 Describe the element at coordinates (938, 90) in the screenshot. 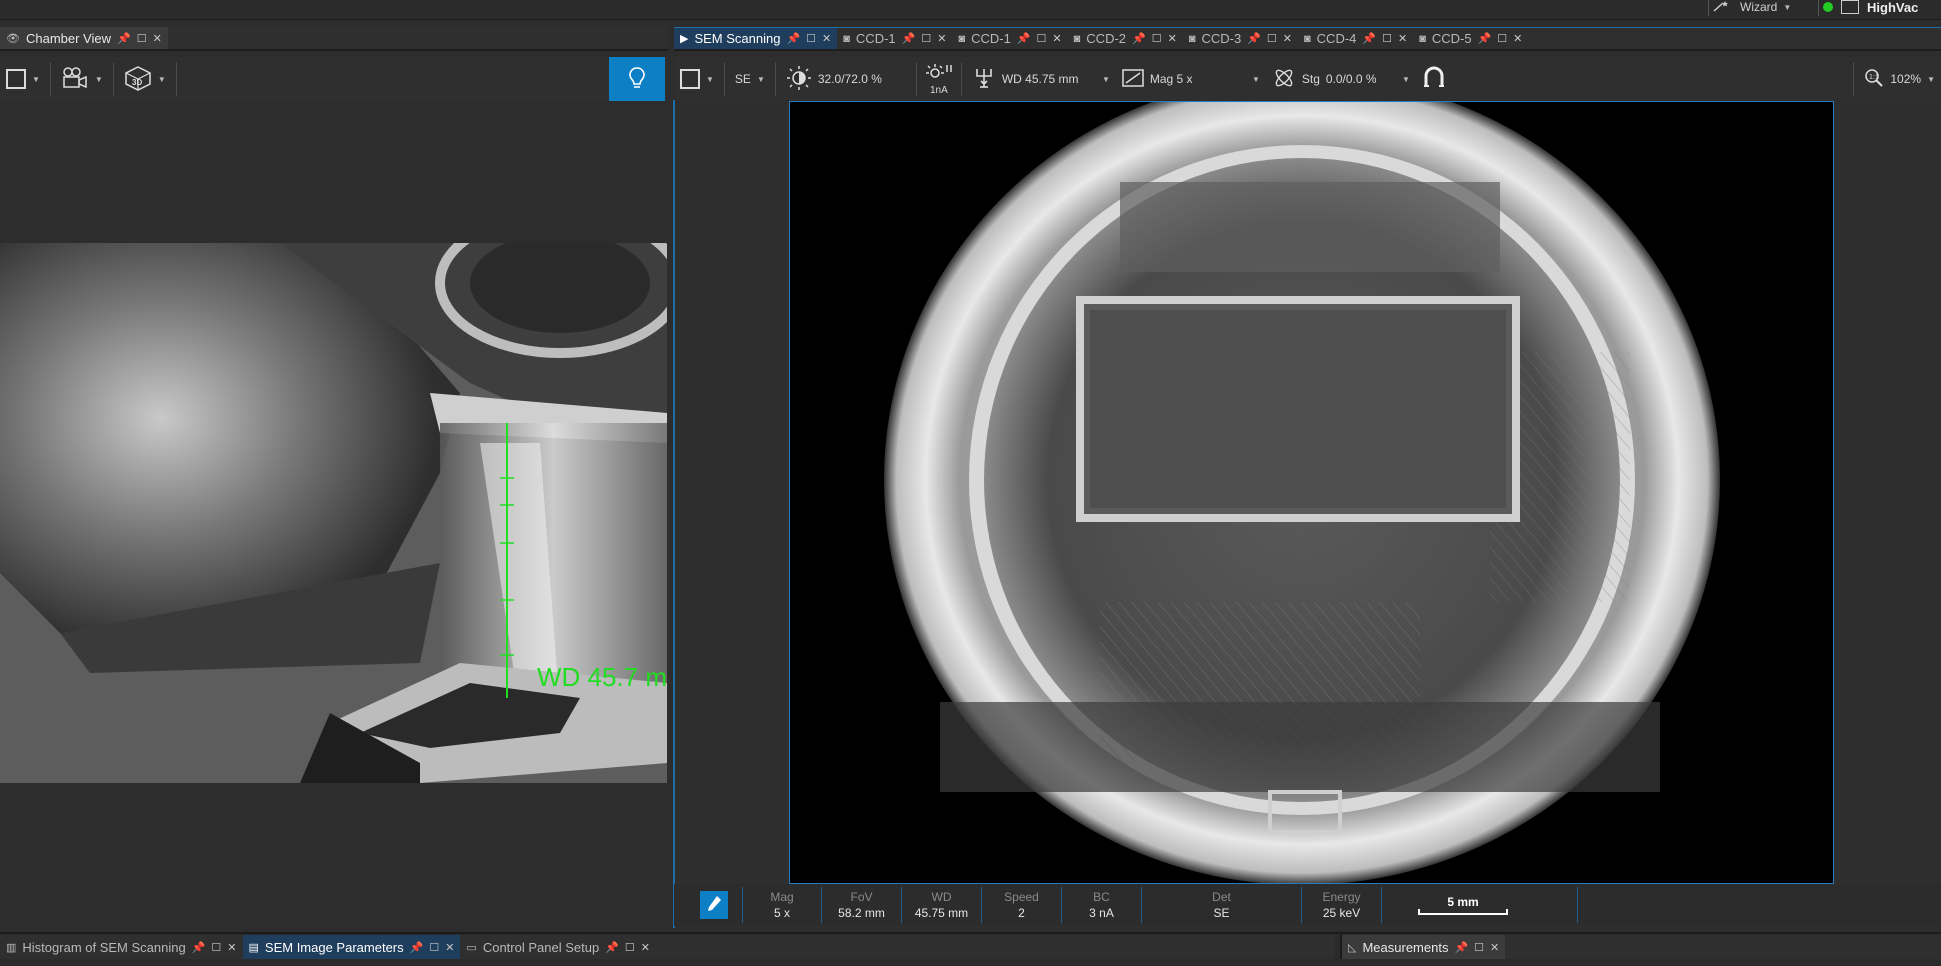

I see `current-unit: 1nA` at that location.